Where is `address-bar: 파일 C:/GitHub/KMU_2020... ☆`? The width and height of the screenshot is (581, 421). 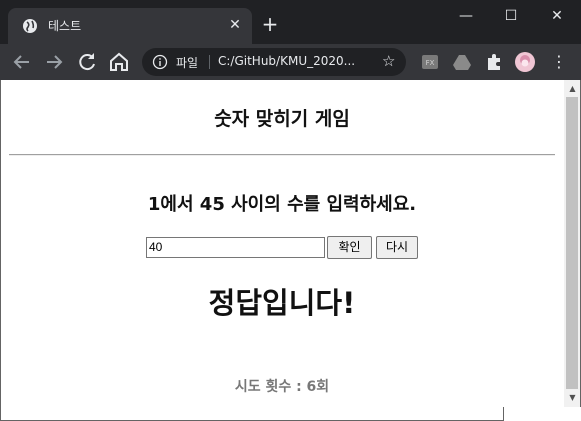
address-bar: 파일 C:/GitHub/KMU_2020... ☆ is located at coordinates (274, 62).